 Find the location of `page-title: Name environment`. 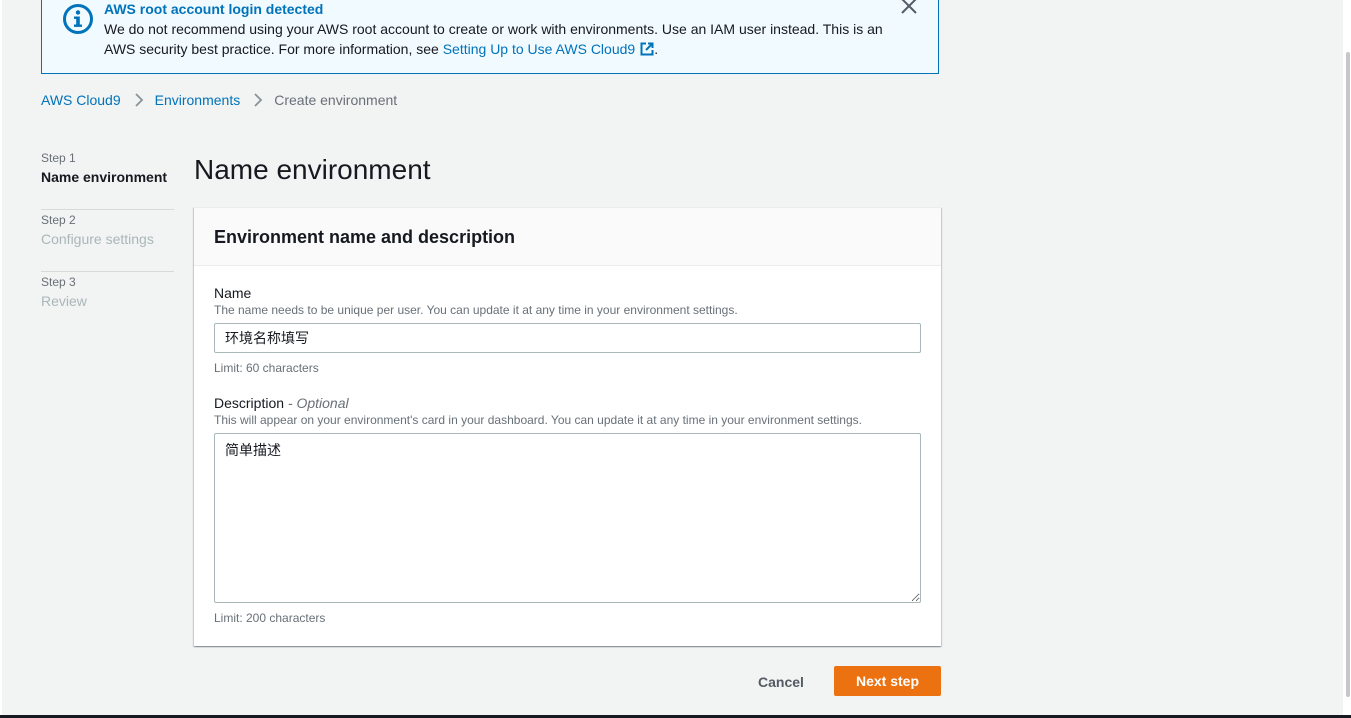

page-title: Name environment is located at coordinates (312, 169).